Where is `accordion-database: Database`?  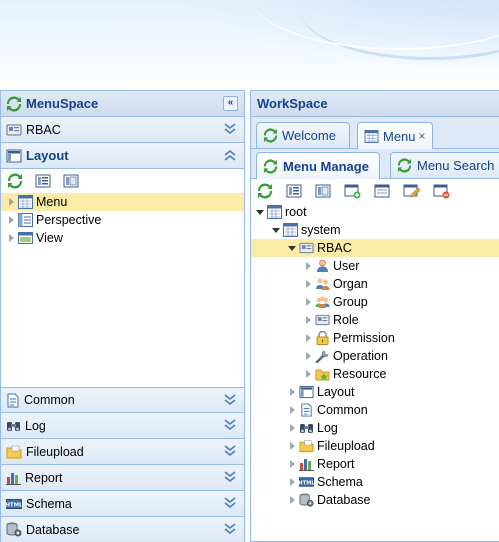 accordion-database: Database is located at coordinates (122, 529).